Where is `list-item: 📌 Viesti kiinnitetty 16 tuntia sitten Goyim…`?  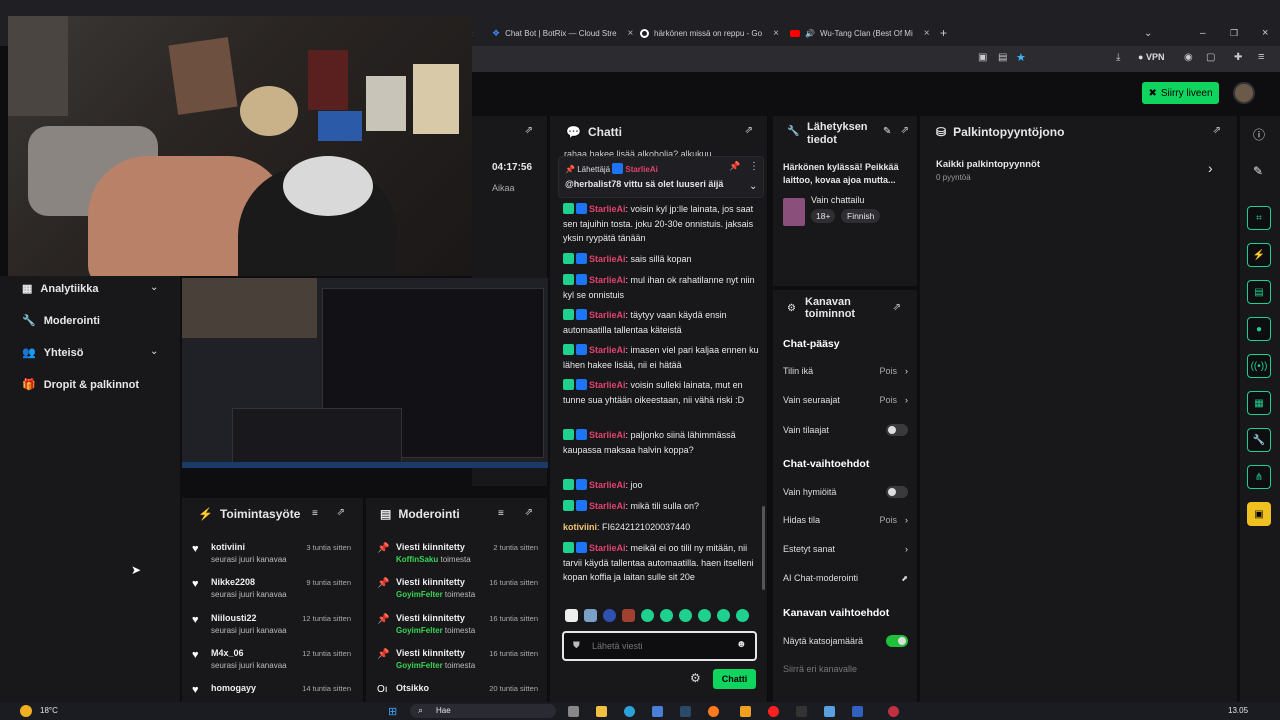
list-item: 📌 Viesti kiinnitetty 16 tuntia sitten Goyim… is located at coordinates (457, 595).